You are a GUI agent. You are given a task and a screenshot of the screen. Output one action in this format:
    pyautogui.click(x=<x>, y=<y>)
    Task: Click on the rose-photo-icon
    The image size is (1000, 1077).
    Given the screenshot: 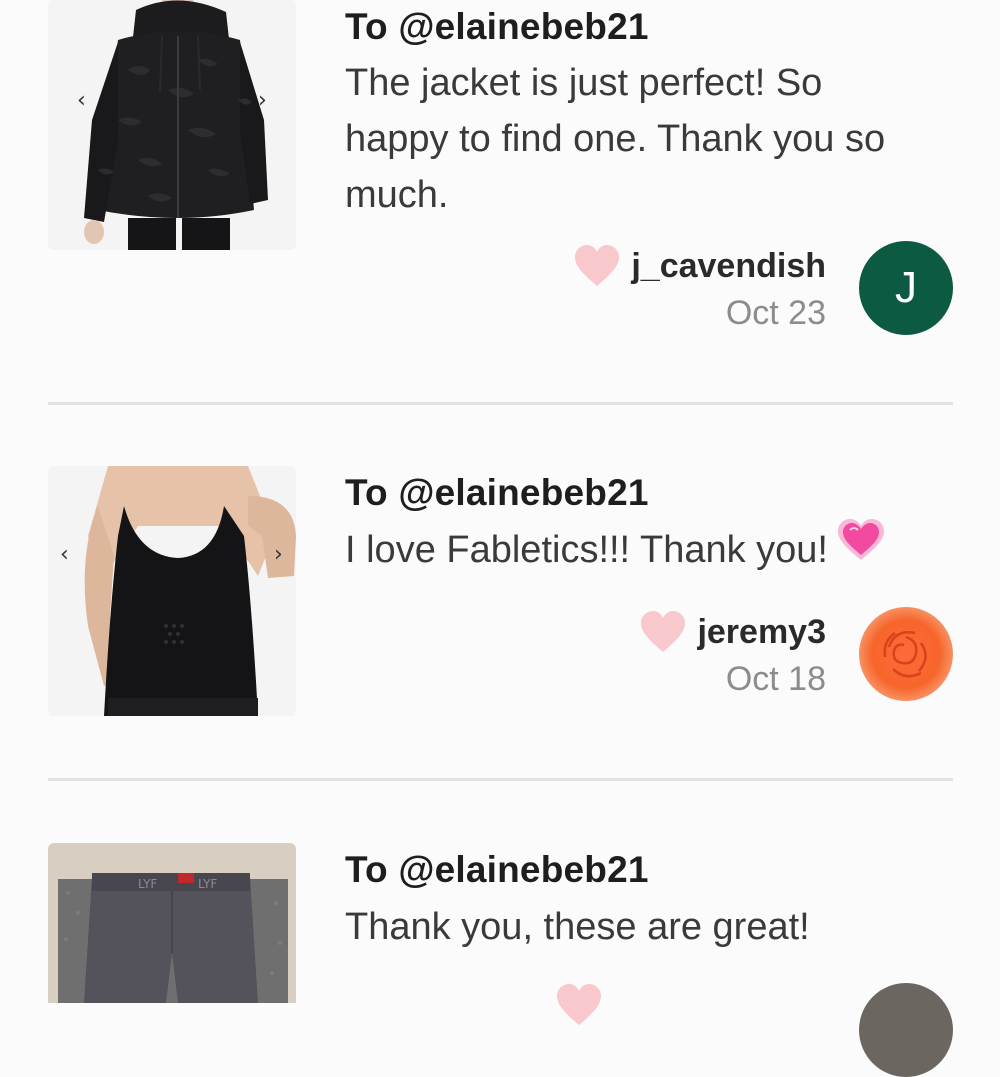 What is the action you would take?
    pyautogui.click(x=906, y=654)
    